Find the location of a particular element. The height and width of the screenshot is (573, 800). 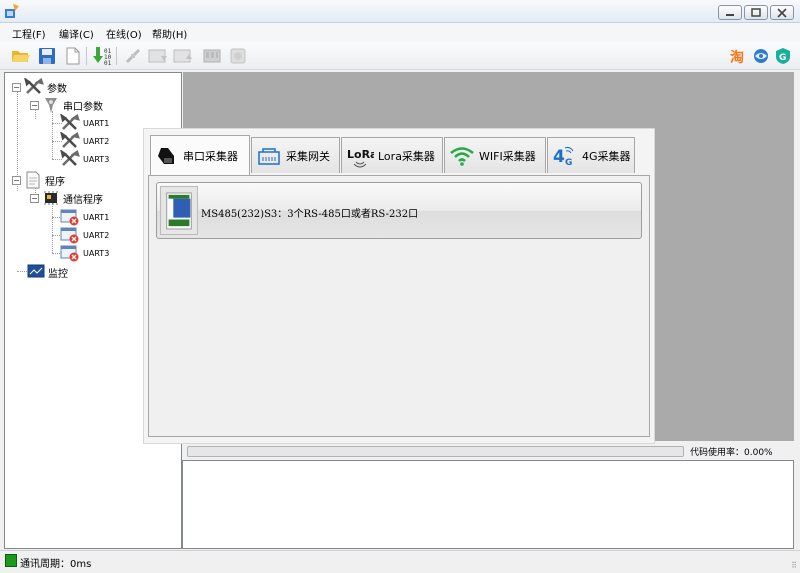

internet-button is located at coordinates (761, 56).